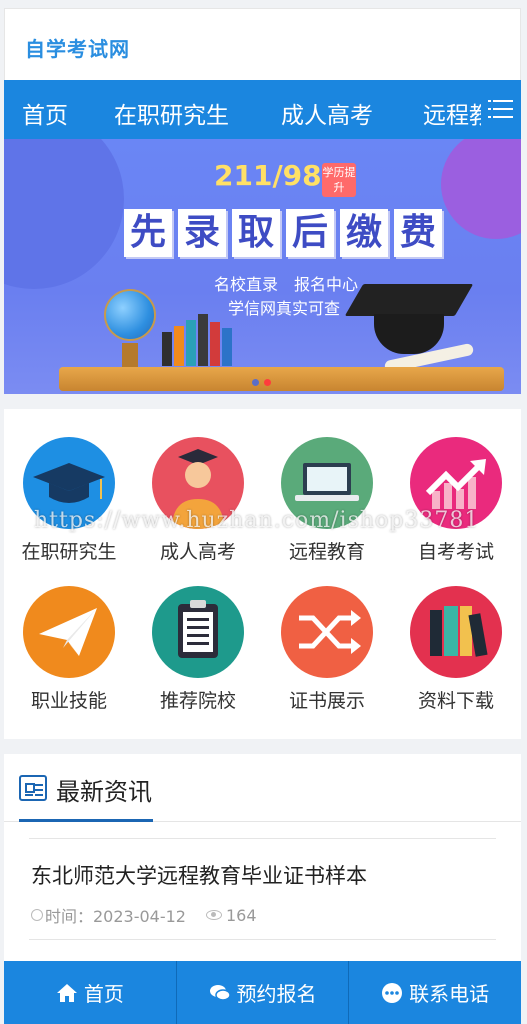 The image size is (527, 1024). I want to click on category-label: 职业技能, so click(68, 701).